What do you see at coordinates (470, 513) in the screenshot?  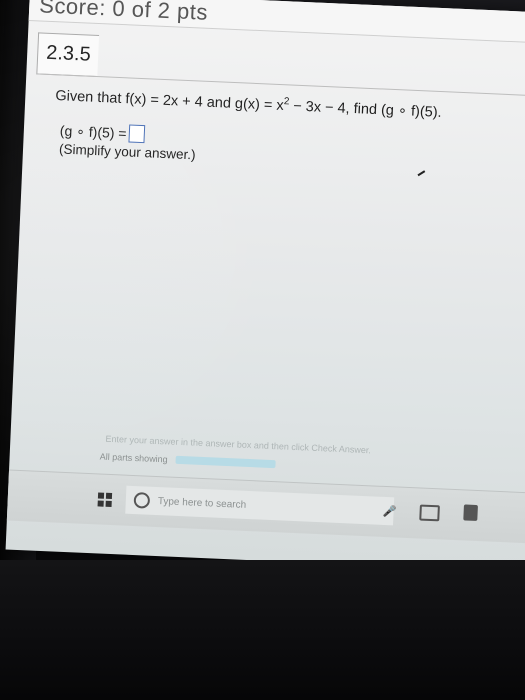 I see `store-icon` at bounding box center [470, 513].